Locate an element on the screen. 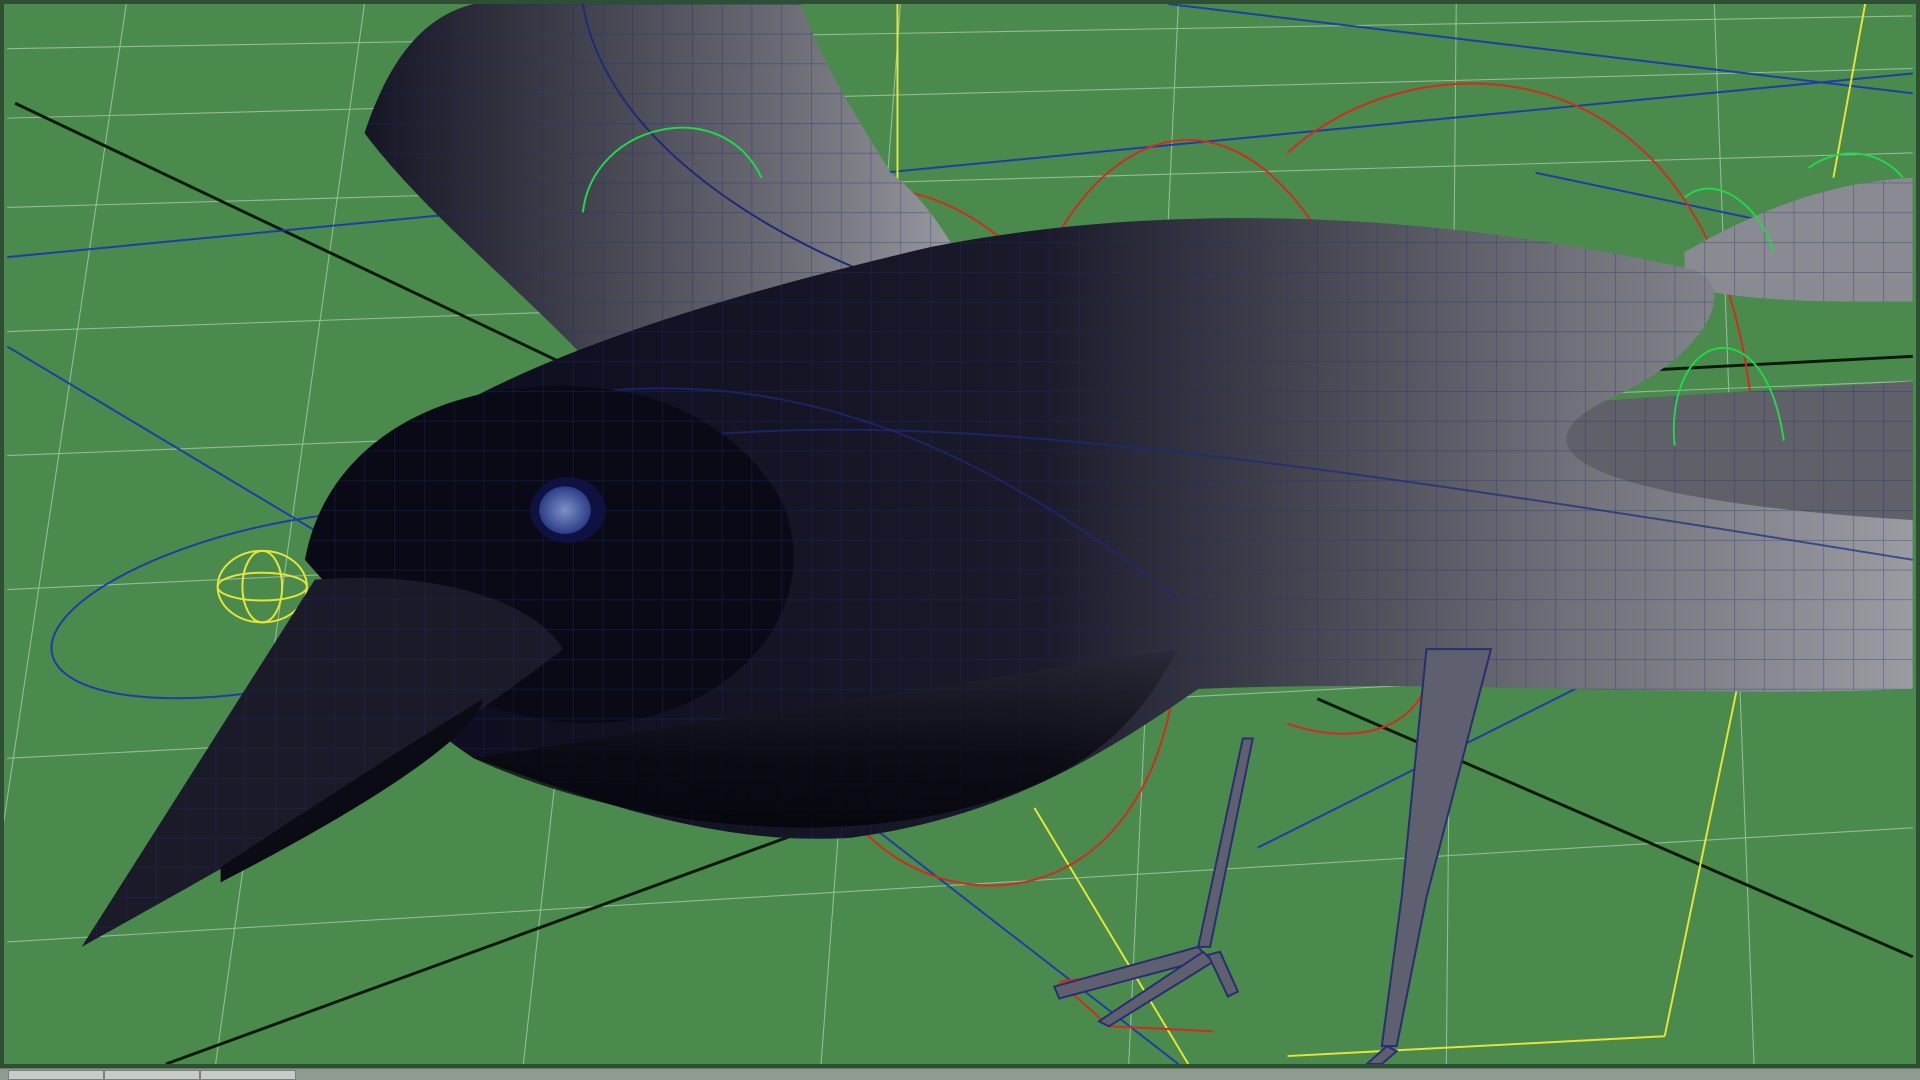 This screenshot has width=1920, height=1080. status-bar is located at coordinates (960, 1074).